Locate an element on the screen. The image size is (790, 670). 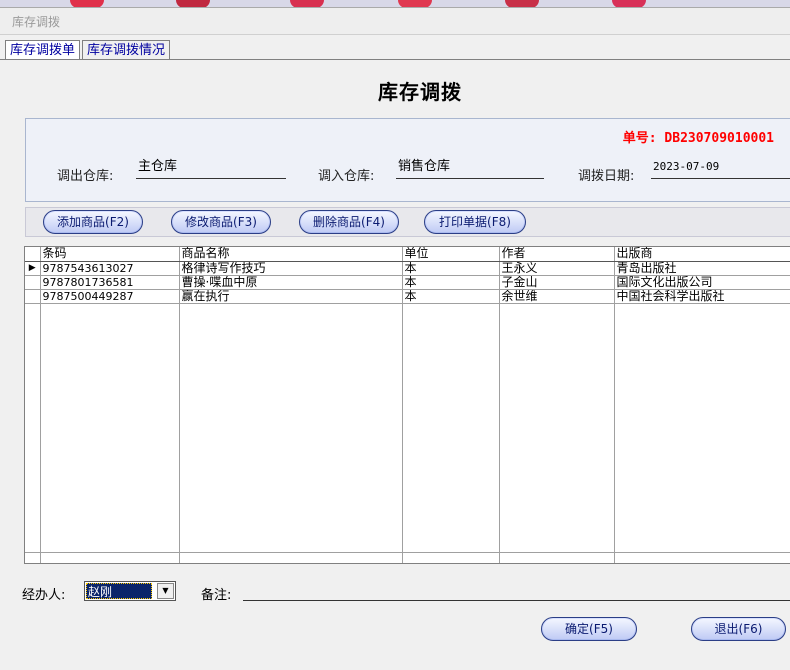
edit-item-button: 修改商品(F3) is located at coordinates (221, 222).